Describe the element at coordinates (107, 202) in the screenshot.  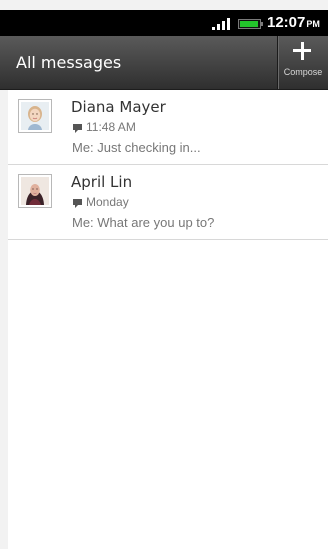
I see `message-time: Monday` at that location.